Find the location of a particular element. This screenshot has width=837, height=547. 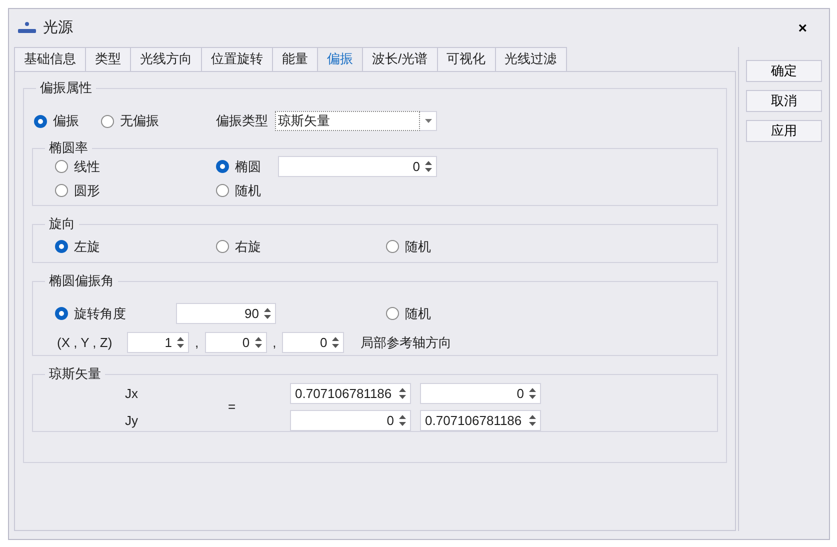

radio-button: 无偏振 is located at coordinates (130, 121).